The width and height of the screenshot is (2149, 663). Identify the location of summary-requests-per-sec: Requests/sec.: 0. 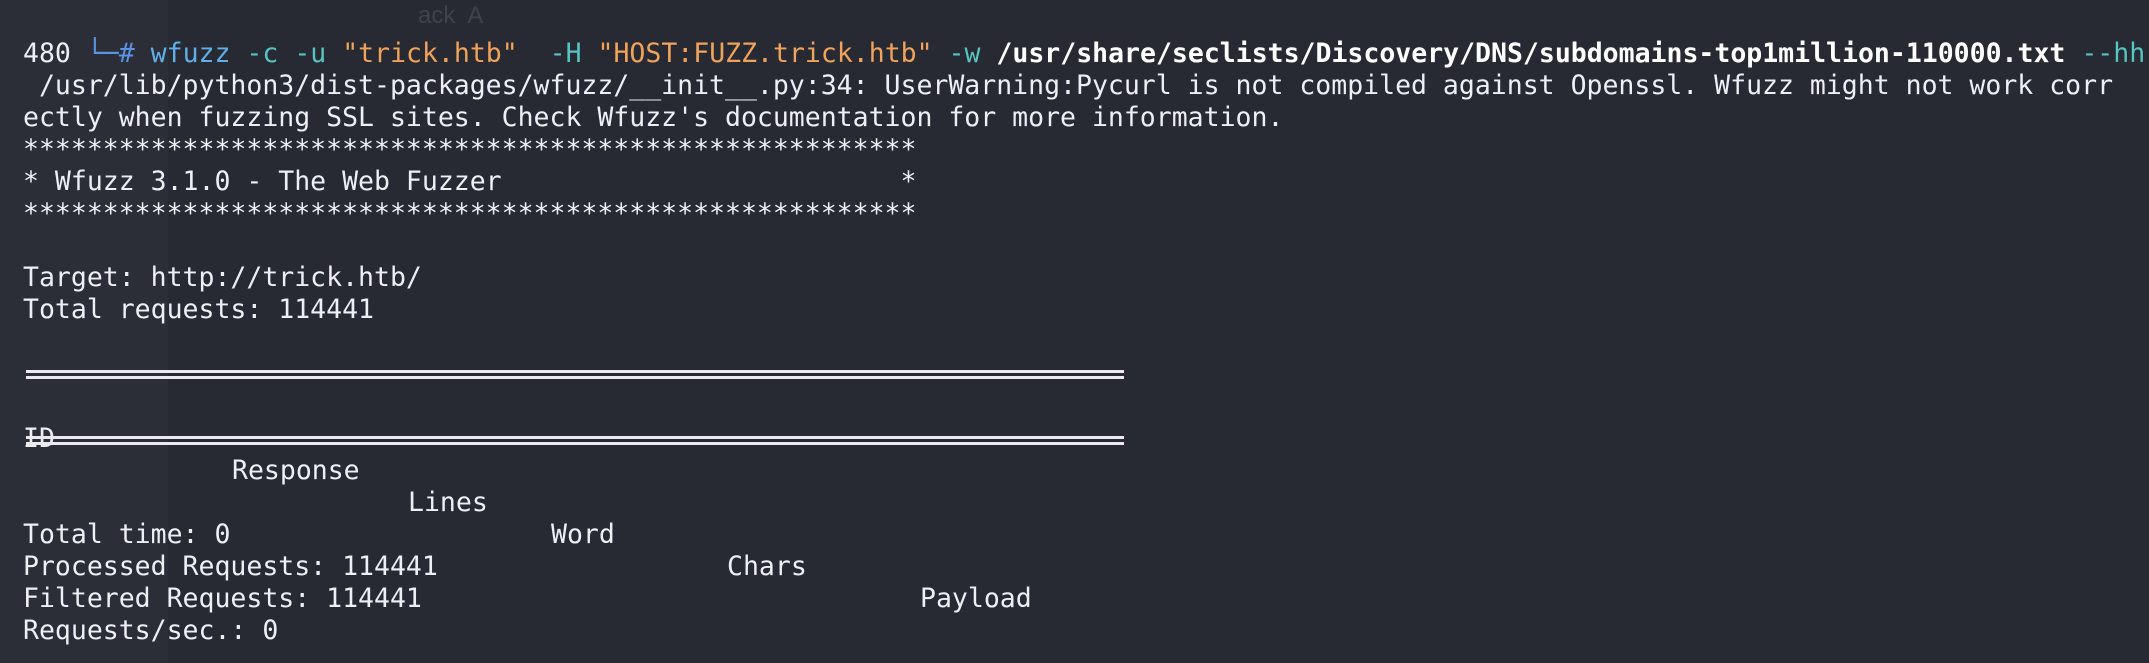
(151, 630).